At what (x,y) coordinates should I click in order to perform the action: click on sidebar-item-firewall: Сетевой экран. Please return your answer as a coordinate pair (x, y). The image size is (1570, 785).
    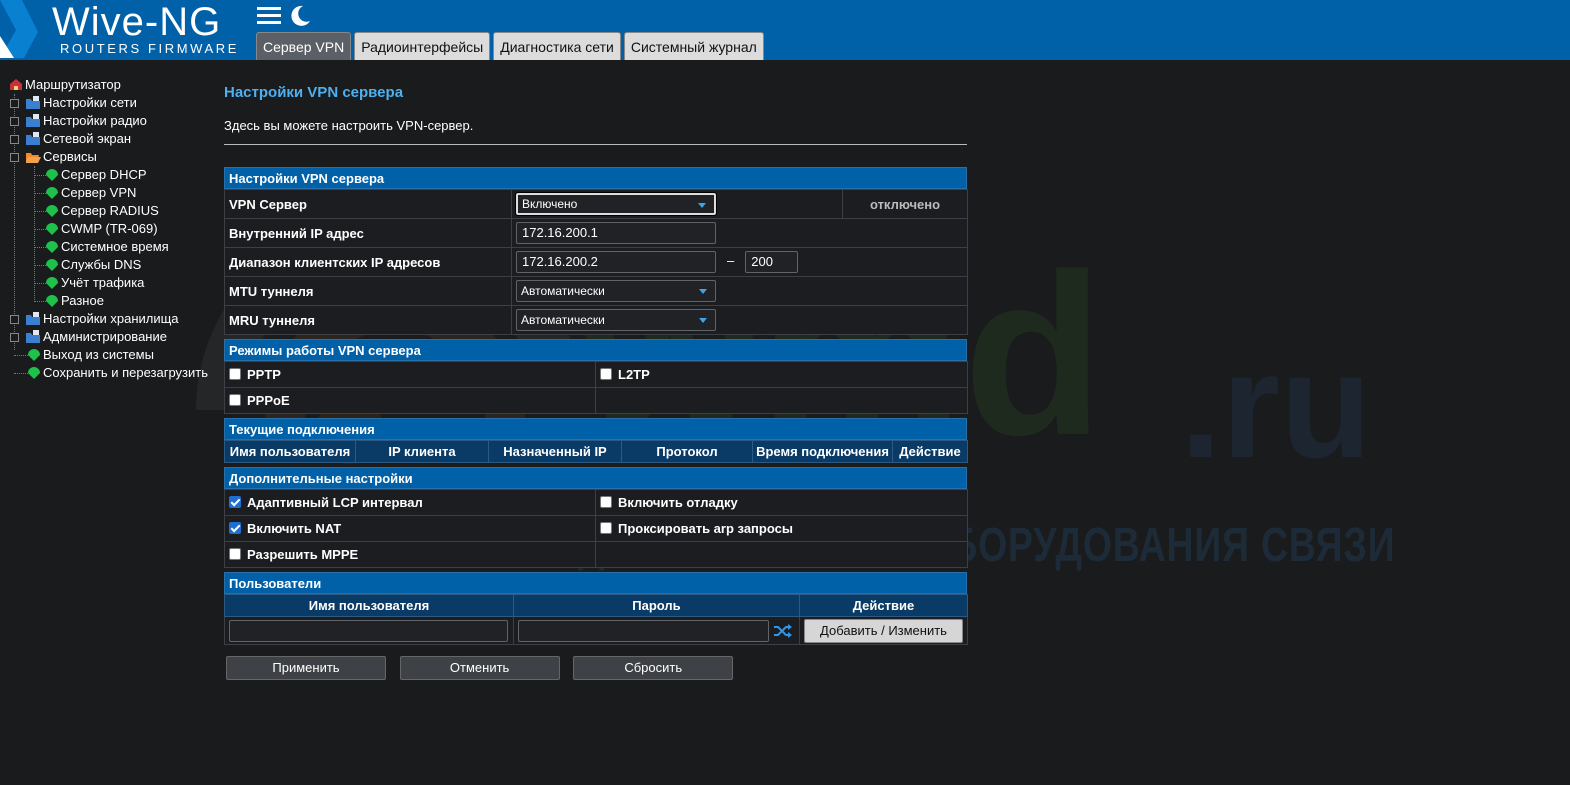
    Looking at the image, I should click on (107, 139).